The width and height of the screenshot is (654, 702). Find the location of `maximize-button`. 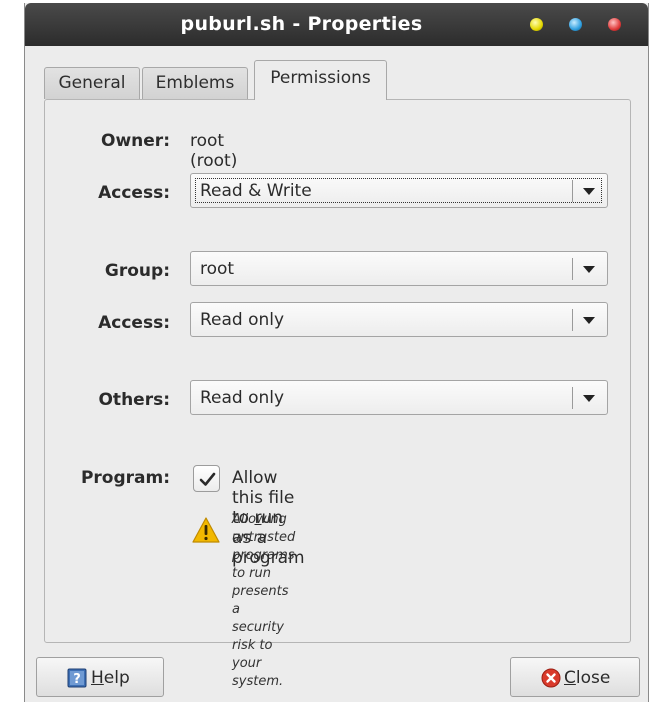

maximize-button is located at coordinates (575, 24).